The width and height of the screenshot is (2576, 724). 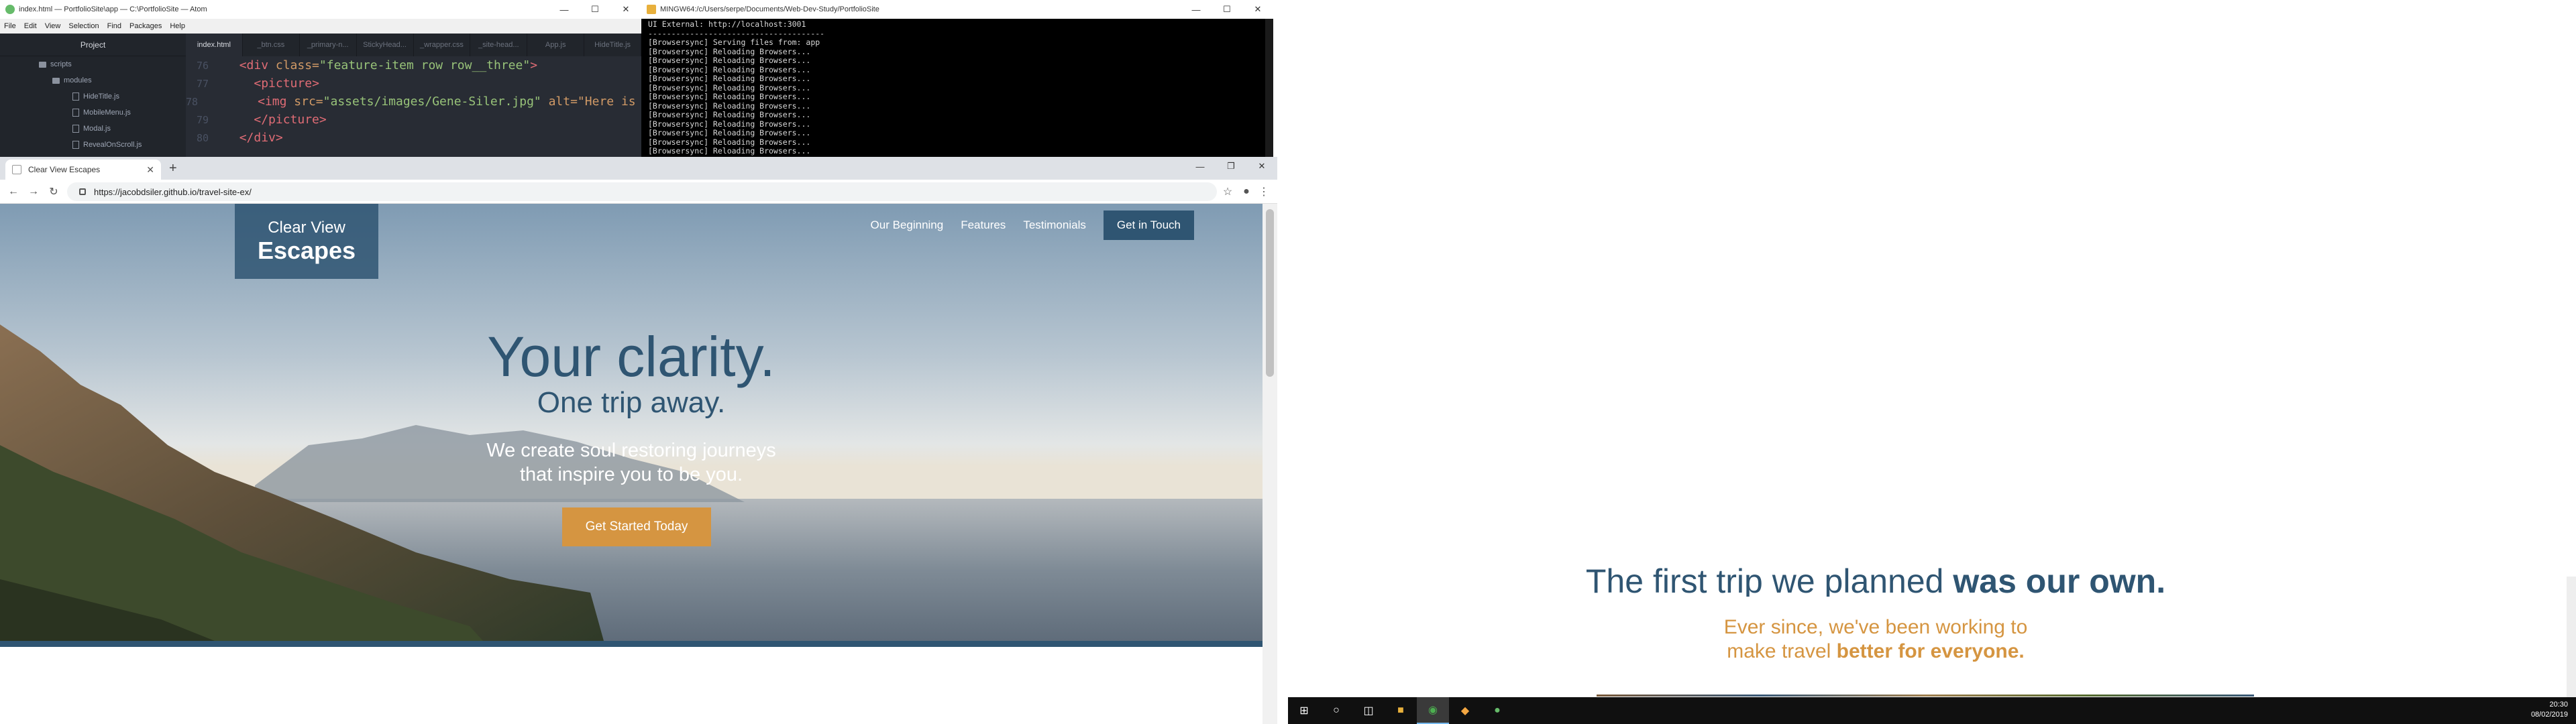 What do you see at coordinates (442, 45) in the screenshot?
I see `editor-tab: _wrapper.css` at bounding box center [442, 45].